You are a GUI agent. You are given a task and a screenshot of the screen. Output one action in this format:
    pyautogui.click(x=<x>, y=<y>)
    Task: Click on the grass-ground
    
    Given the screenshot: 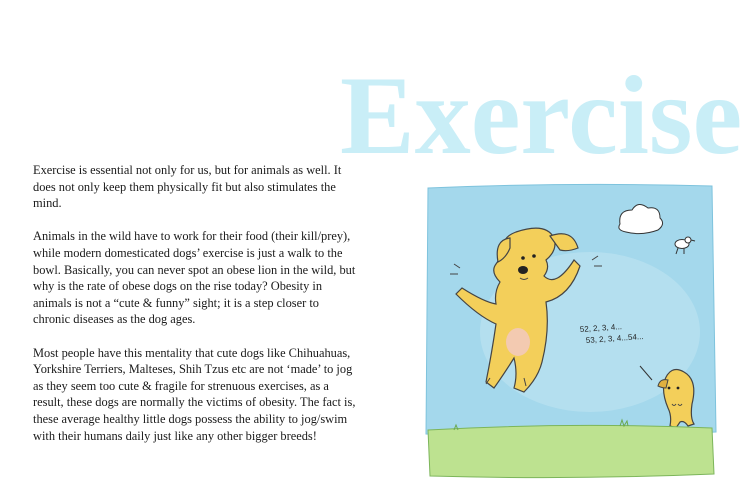 What is the action you would take?
    pyautogui.click(x=571, y=451)
    